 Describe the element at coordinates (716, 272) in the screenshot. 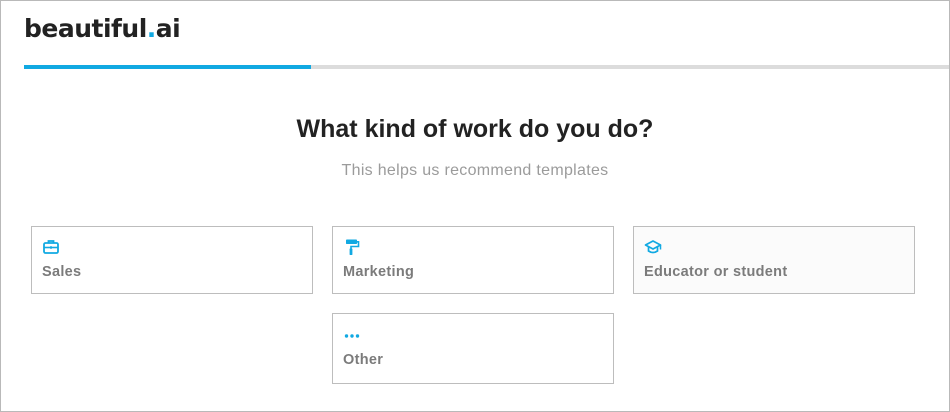

I see `option-label: Educator or student` at that location.